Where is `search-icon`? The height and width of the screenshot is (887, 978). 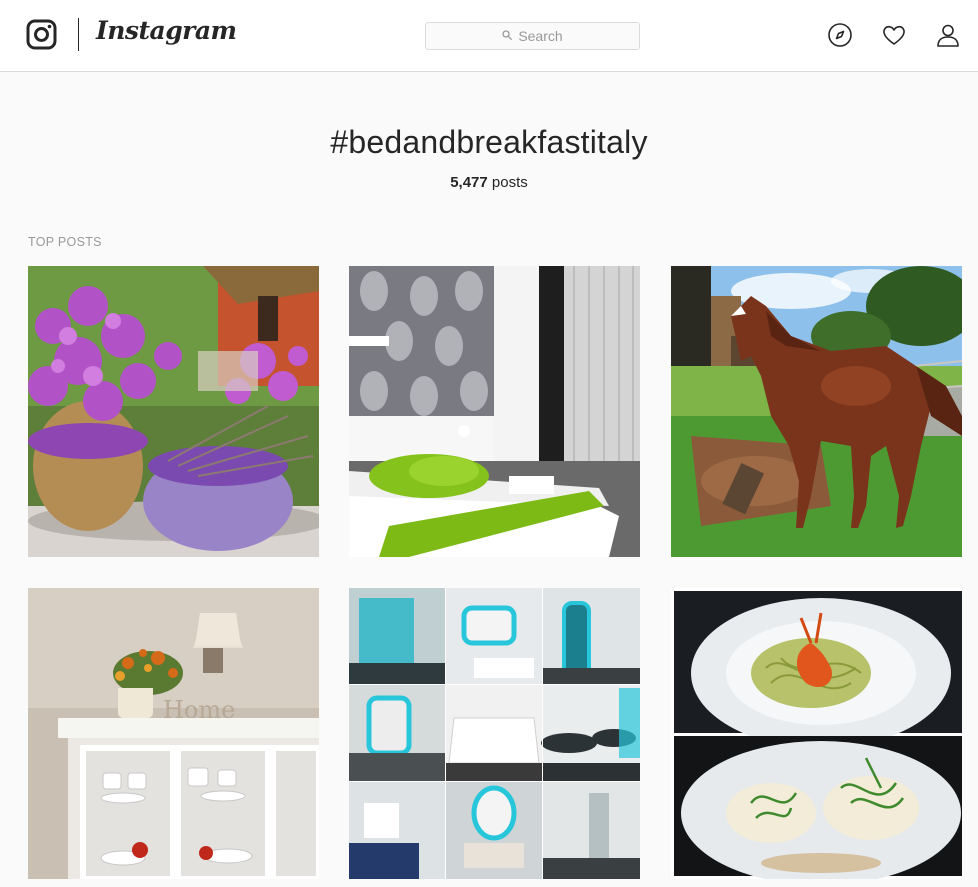 search-icon is located at coordinates (507, 36).